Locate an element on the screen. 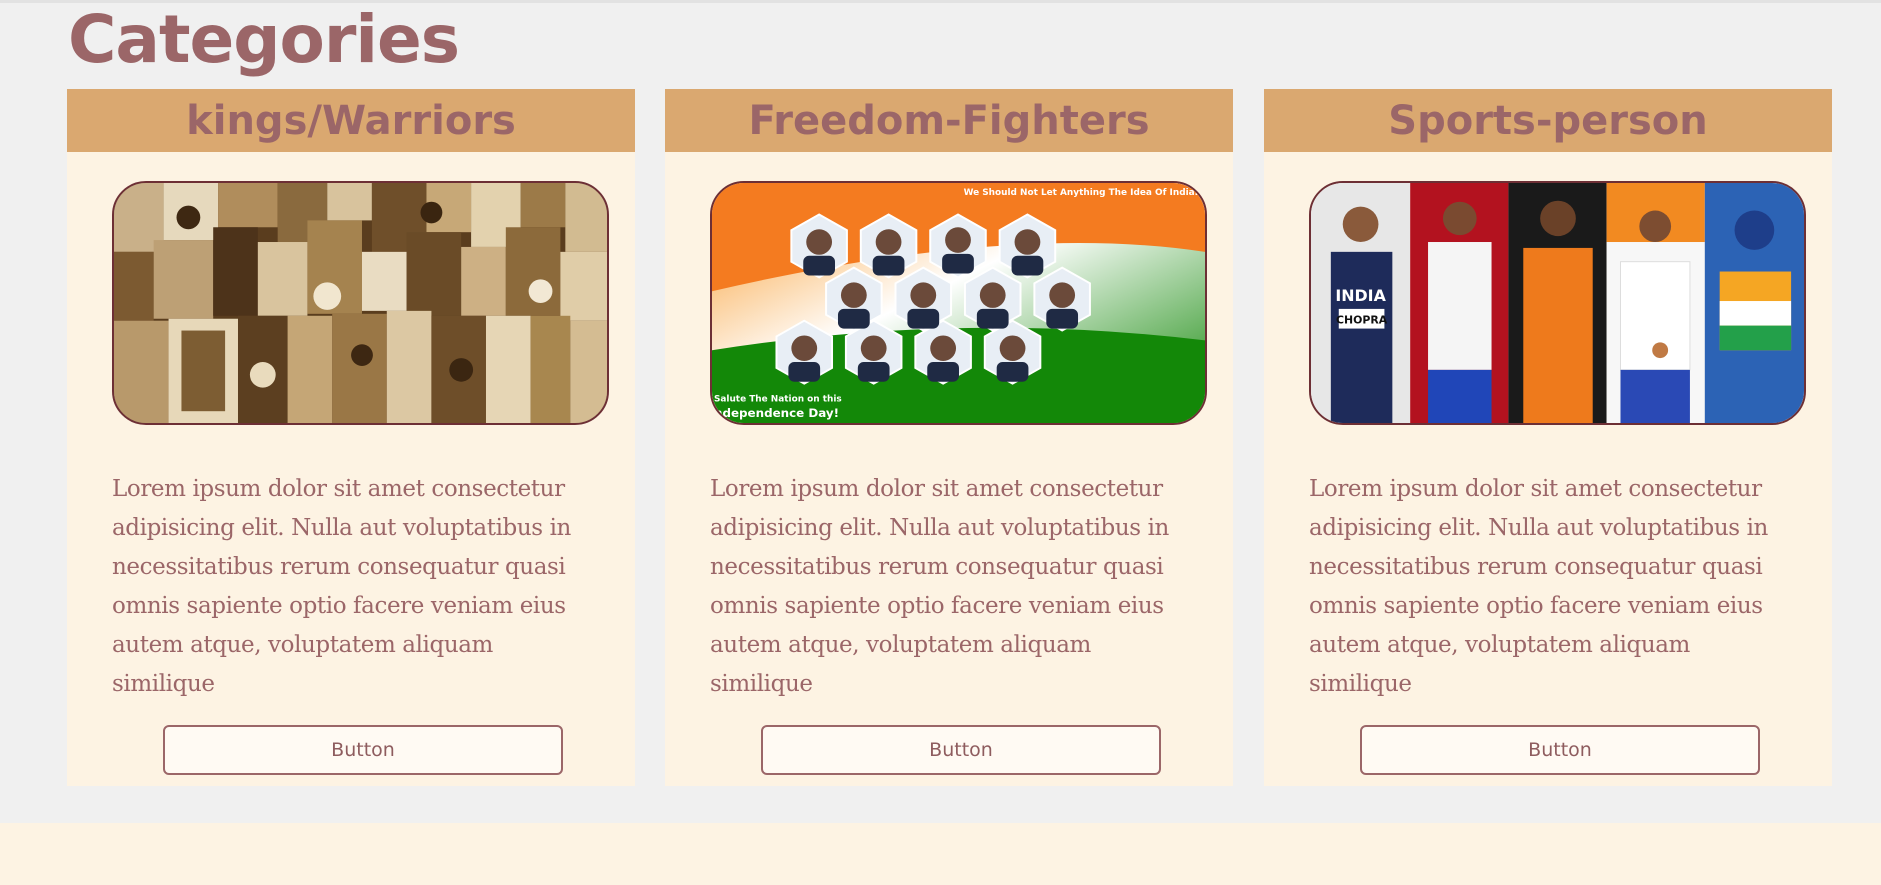 Image resolution: width=1881 pixels, height=885 pixels. card-title: Freedom-Fighters is located at coordinates (949, 120).